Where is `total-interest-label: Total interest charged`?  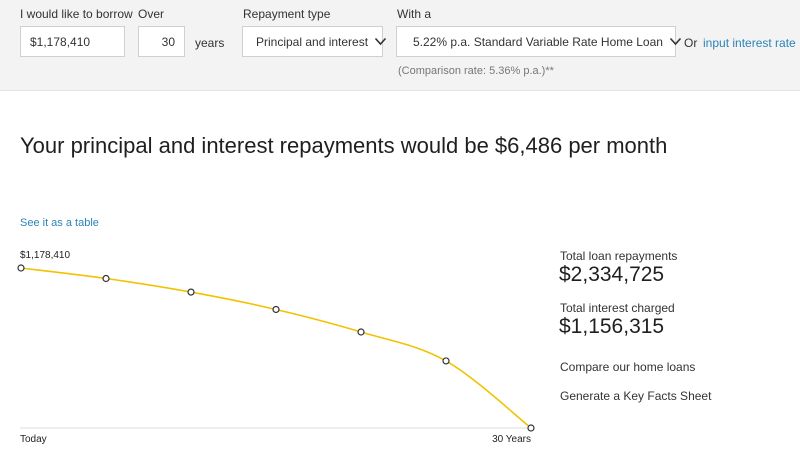
total-interest-label: Total interest charged is located at coordinates (617, 308).